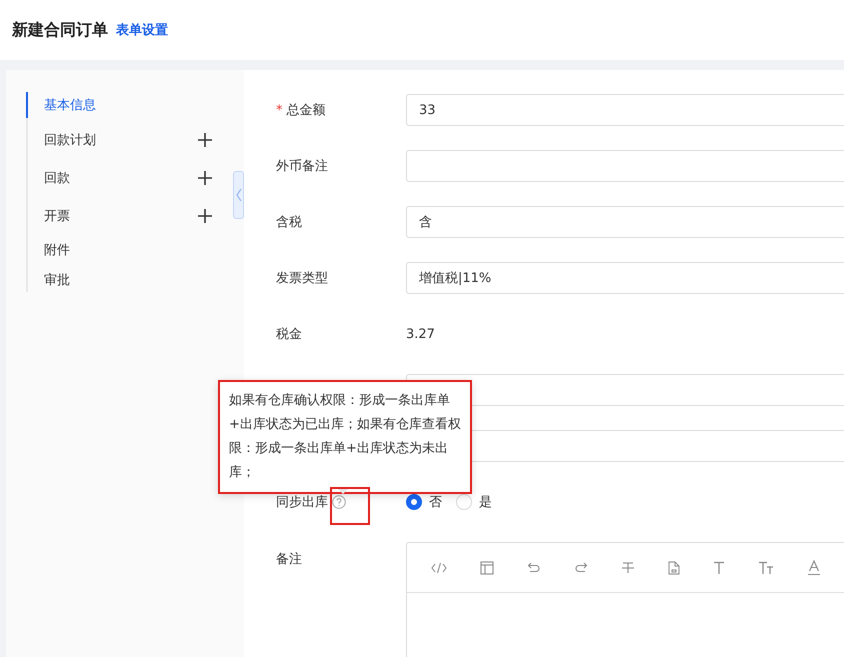 The image size is (844, 657). What do you see at coordinates (289, 222) in the screenshot?
I see `field-label: 含税` at bounding box center [289, 222].